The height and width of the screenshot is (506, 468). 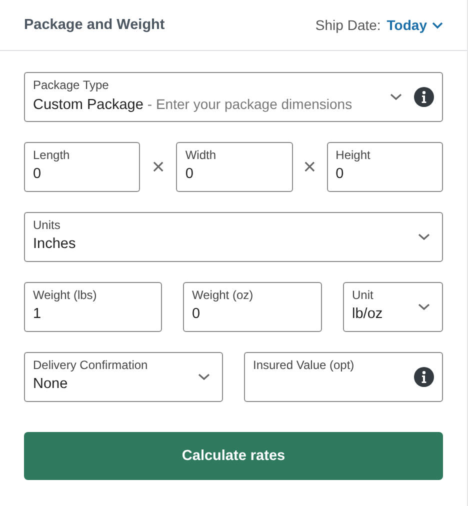 What do you see at coordinates (343, 377) in the screenshot?
I see `input-field: Insured Value (opt)` at bounding box center [343, 377].